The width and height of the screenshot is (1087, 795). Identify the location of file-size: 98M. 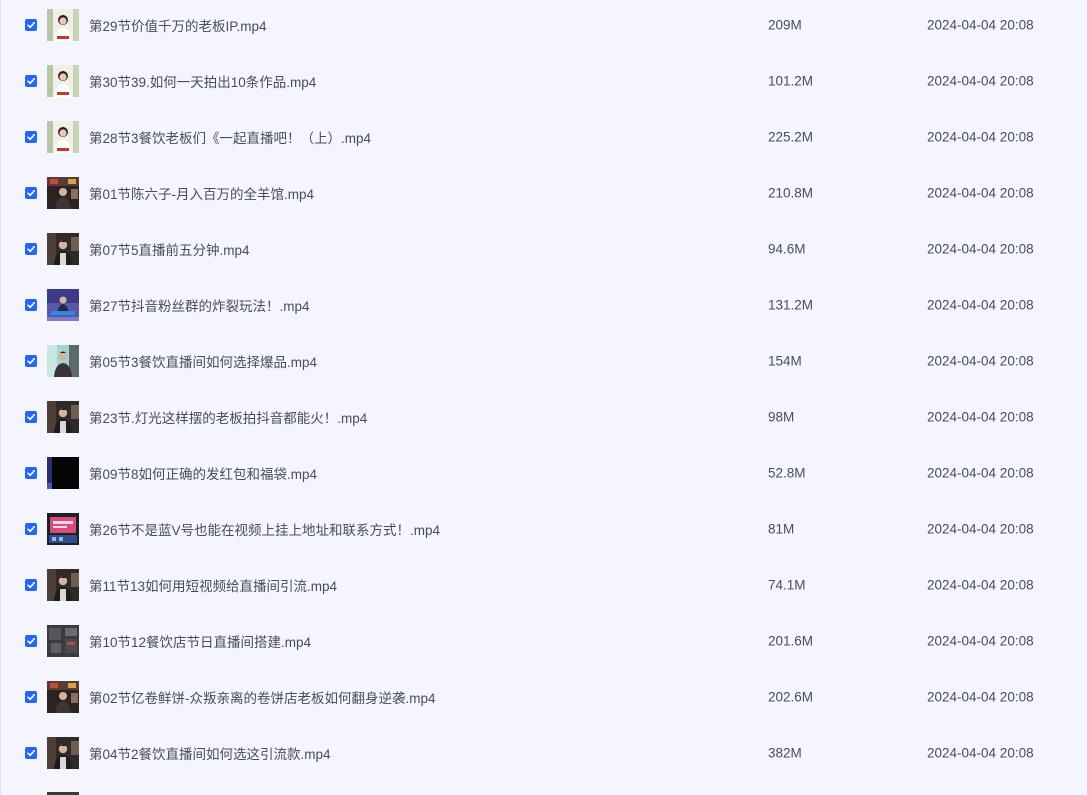
(781, 417).